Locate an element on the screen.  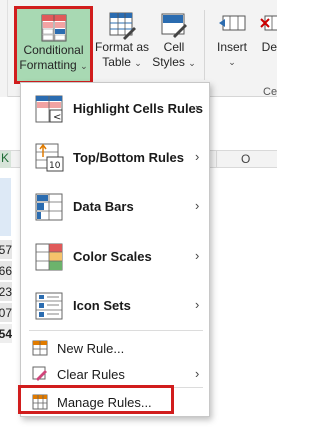
cell-styles-icon is located at coordinates (174, 25).